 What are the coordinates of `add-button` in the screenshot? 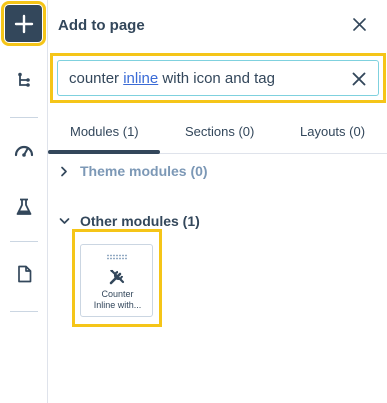 It's located at (23, 23).